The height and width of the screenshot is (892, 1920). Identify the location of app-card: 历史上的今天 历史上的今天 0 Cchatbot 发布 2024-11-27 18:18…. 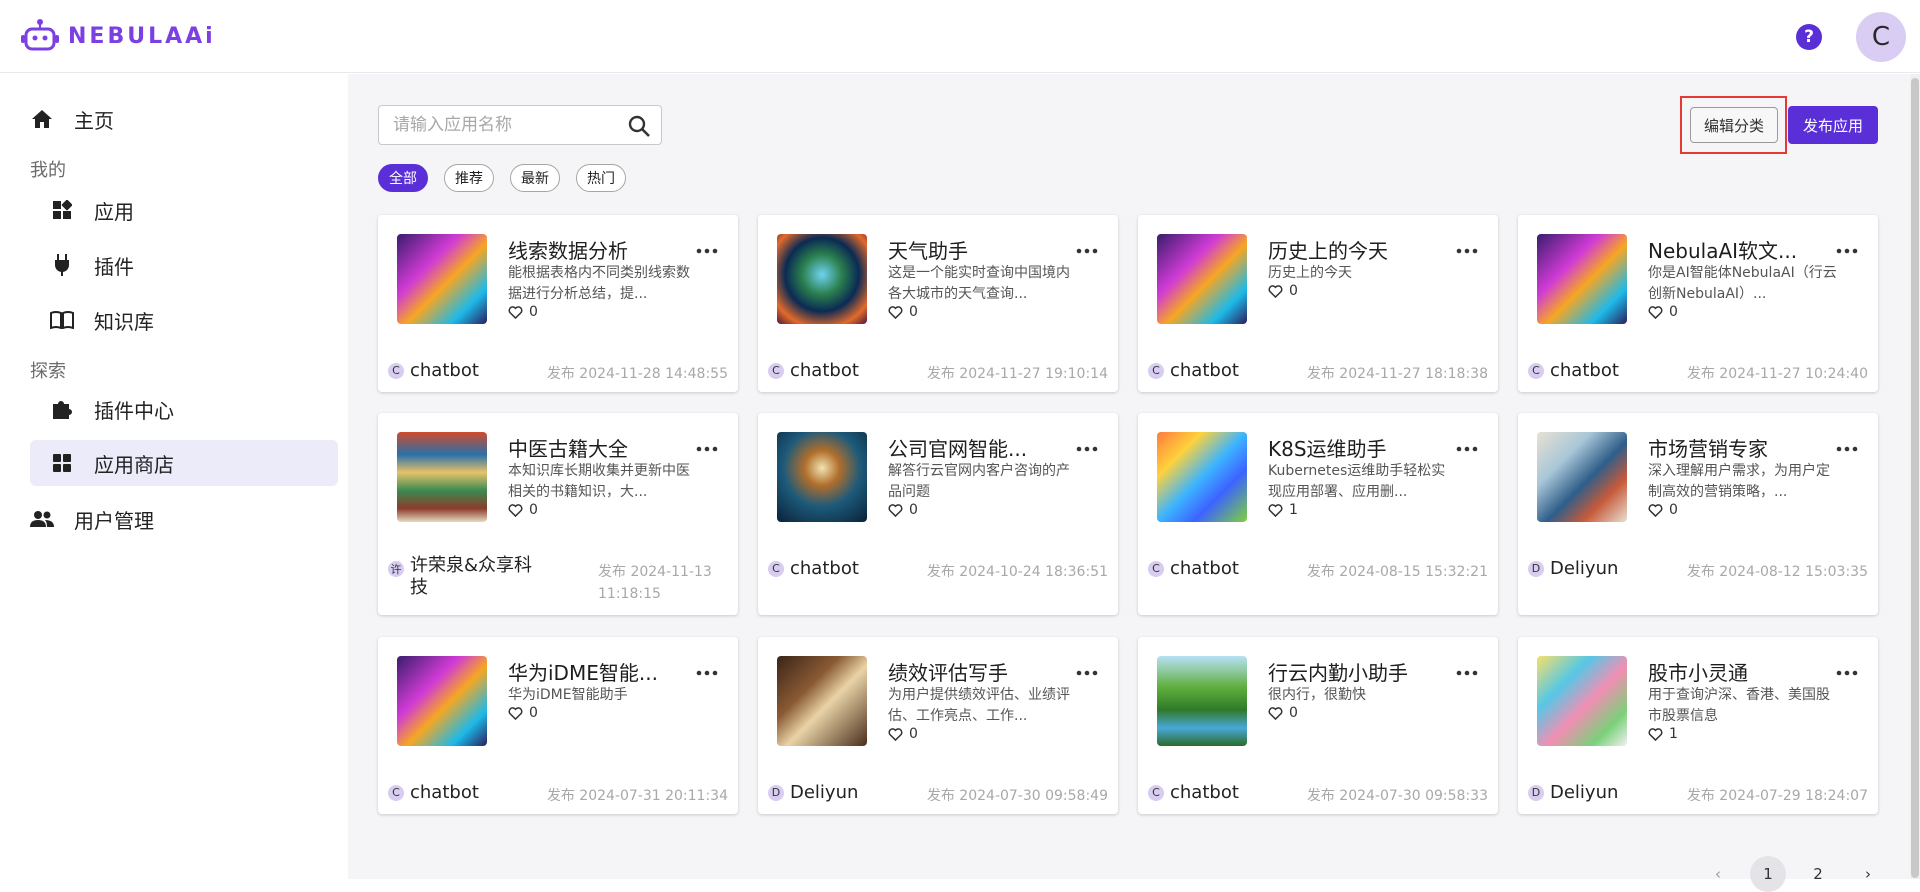
(1318, 303).